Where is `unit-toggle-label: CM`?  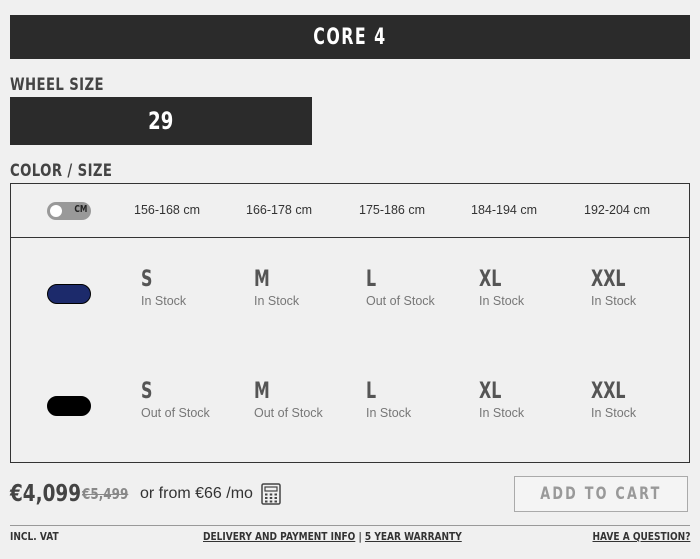 unit-toggle-label: CM is located at coordinates (80, 209).